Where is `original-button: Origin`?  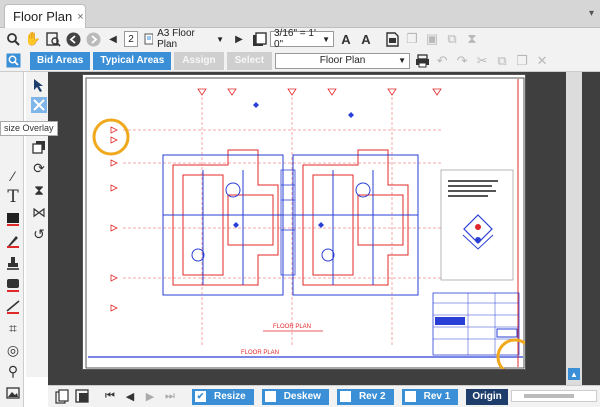 original-button: Origin is located at coordinates (487, 396).